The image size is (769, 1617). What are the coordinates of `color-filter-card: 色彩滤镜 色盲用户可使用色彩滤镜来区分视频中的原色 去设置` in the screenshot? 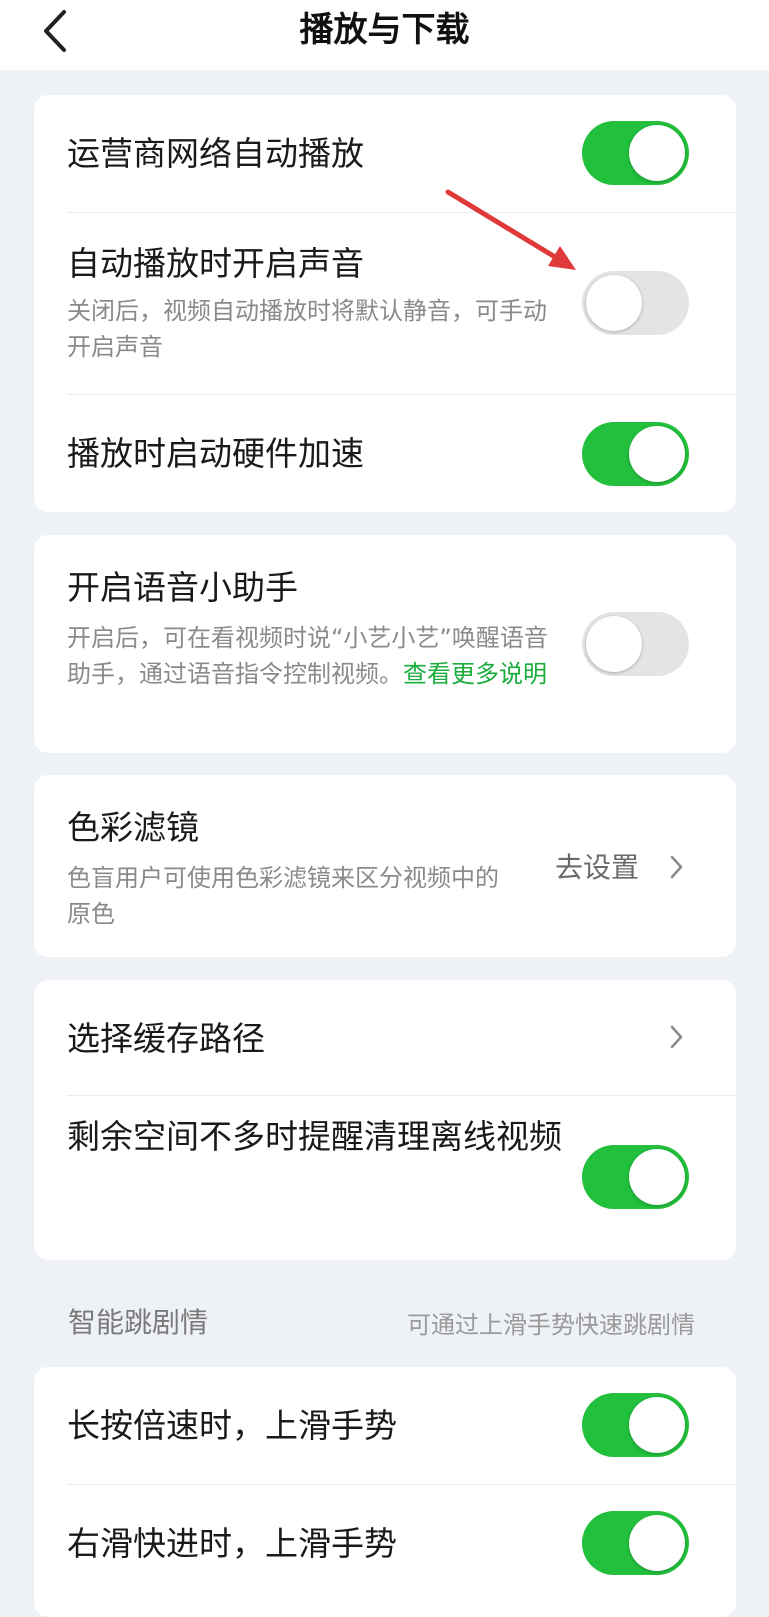 It's located at (385, 866).